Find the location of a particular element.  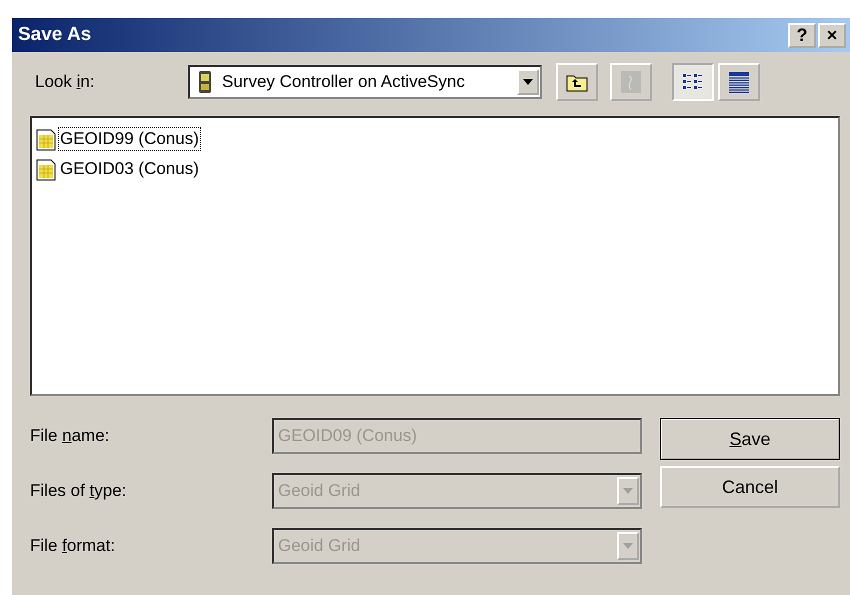

details-view-icon is located at coordinates (739, 82).